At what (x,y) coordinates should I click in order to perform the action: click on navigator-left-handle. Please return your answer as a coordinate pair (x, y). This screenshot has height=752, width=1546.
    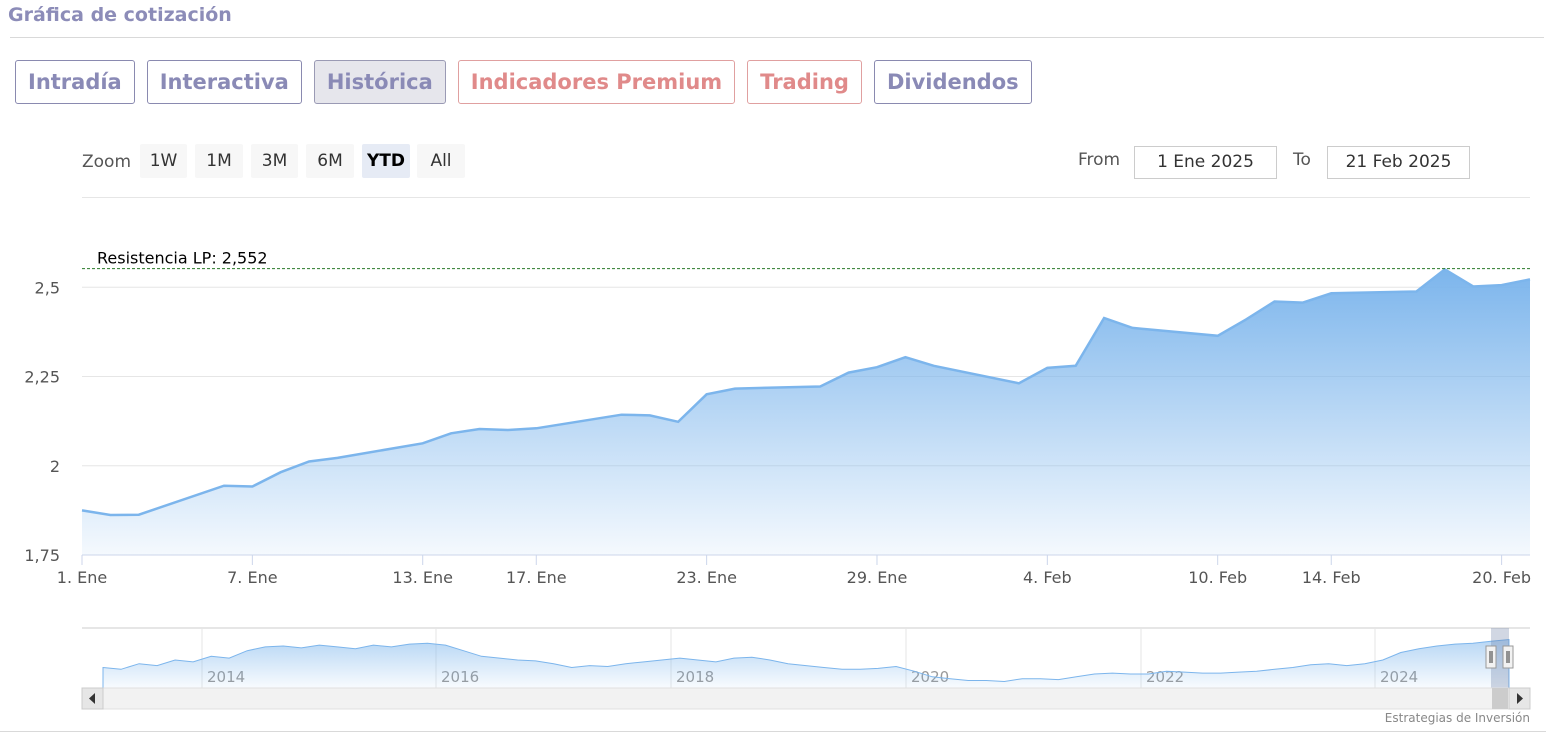
    Looking at the image, I should click on (1491, 657).